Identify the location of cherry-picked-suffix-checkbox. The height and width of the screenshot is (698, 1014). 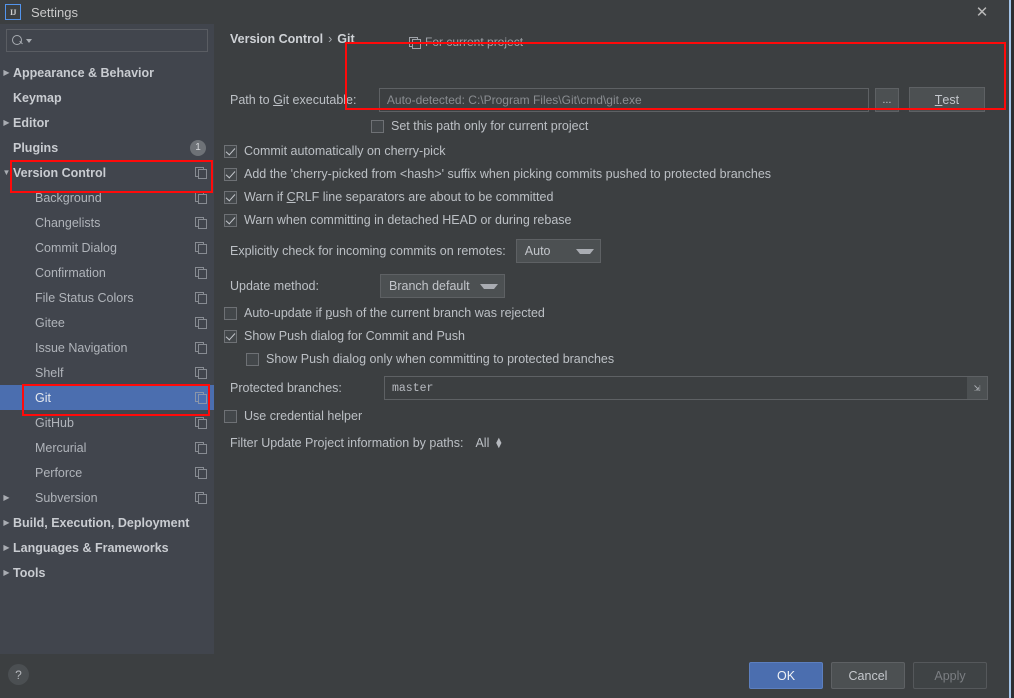
(230, 174).